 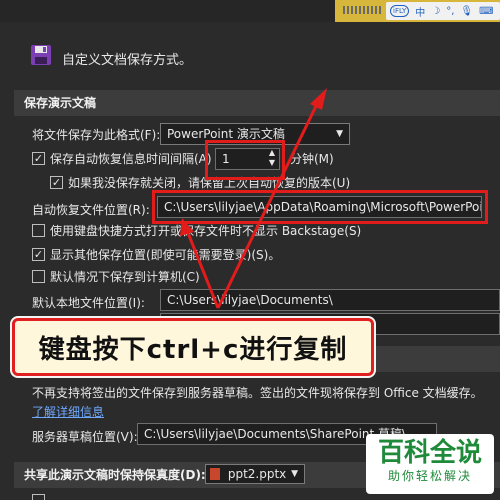 What do you see at coordinates (125, 277) in the screenshot?
I see `default-computer-label: 默认情况下保存到计算机(C)` at bounding box center [125, 277].